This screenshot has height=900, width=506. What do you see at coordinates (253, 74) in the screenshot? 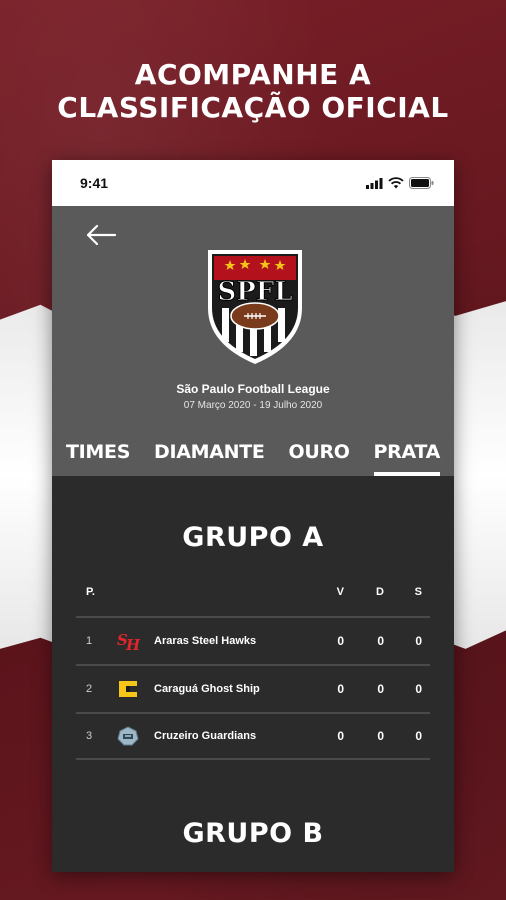
I see `headline-line-1: ACOMPANHE A` at bounding box center [253, 74].